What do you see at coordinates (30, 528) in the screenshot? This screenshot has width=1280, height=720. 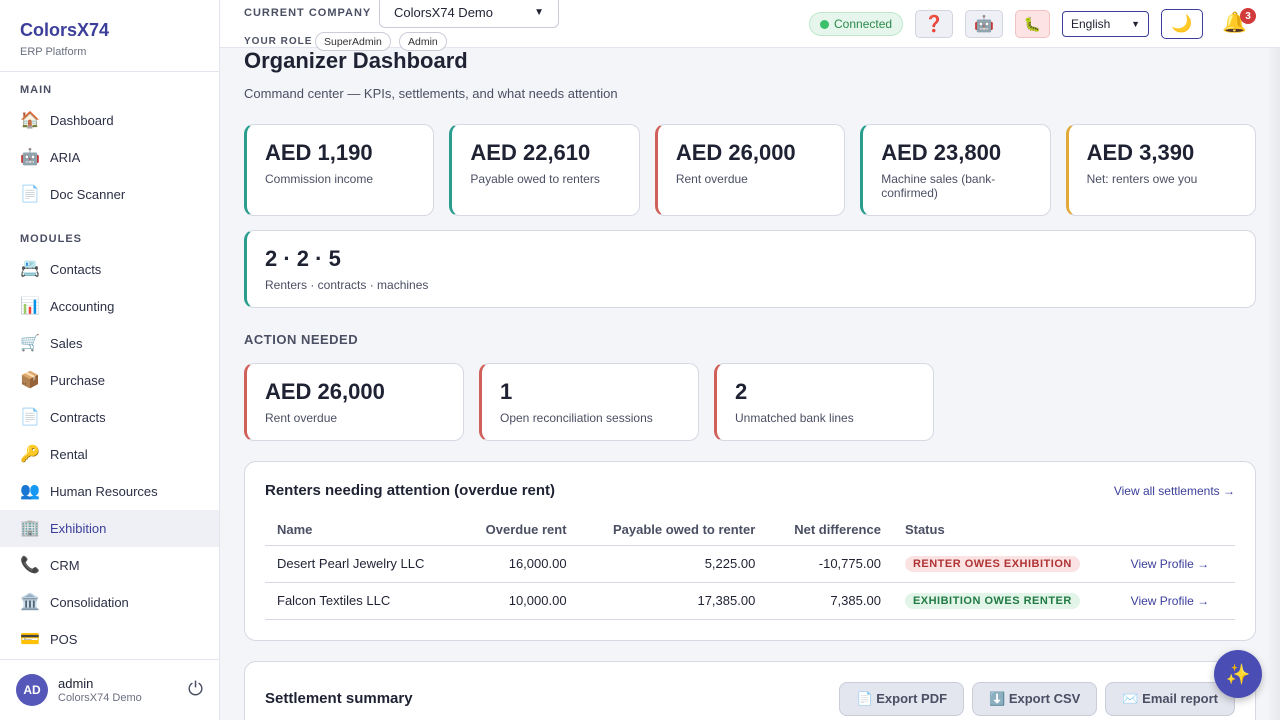 I see `office-building-icon: 🏢` at bounding box center [30, 528].